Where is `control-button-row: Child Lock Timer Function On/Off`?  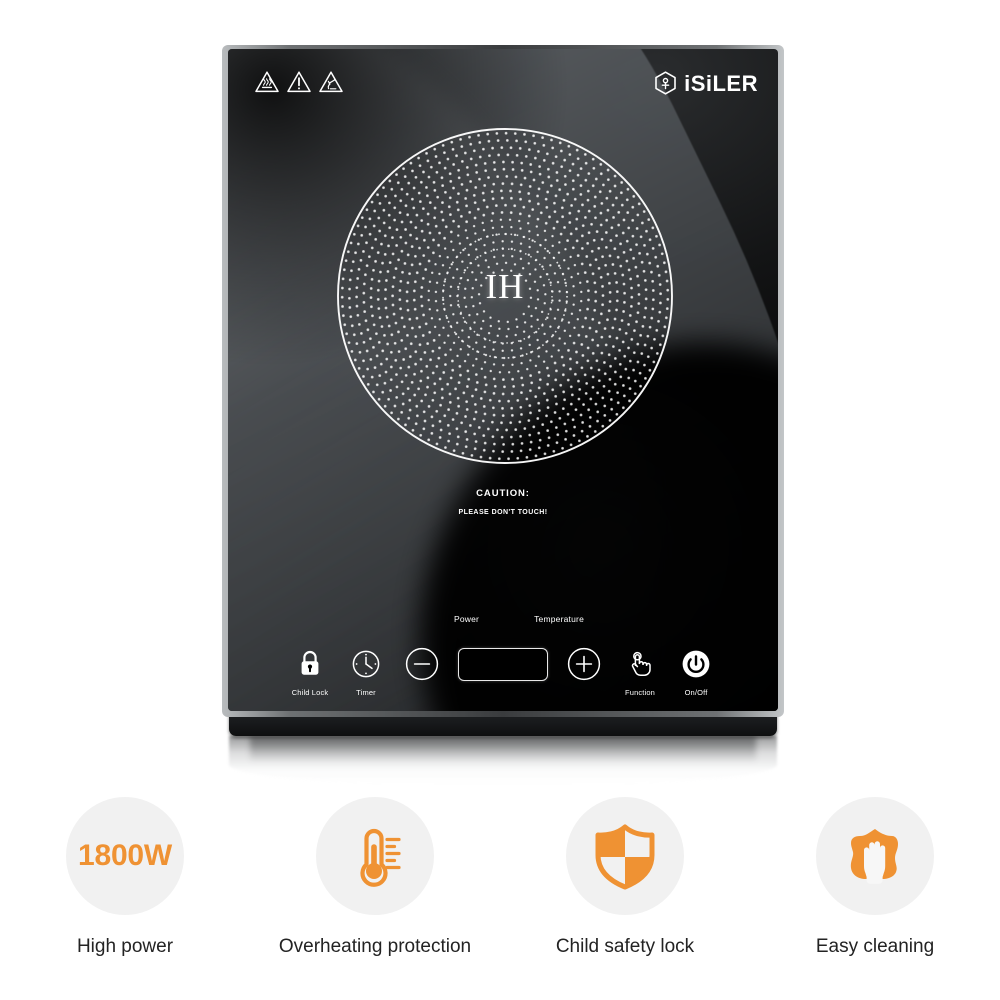 control-button-row: Child Lock Timer Function On/Off is located at coordinates (503, 666).